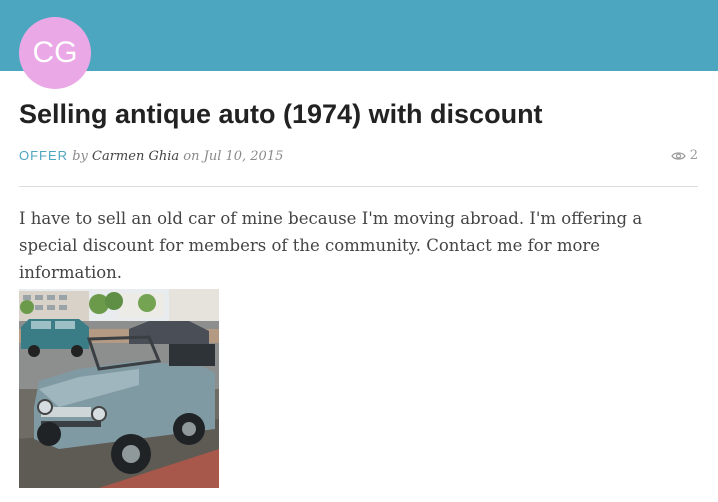  What do you see at coordinates (693, 155) in the screenshot?
I see `view-count-value: 2` at bounding box center [693, 155].